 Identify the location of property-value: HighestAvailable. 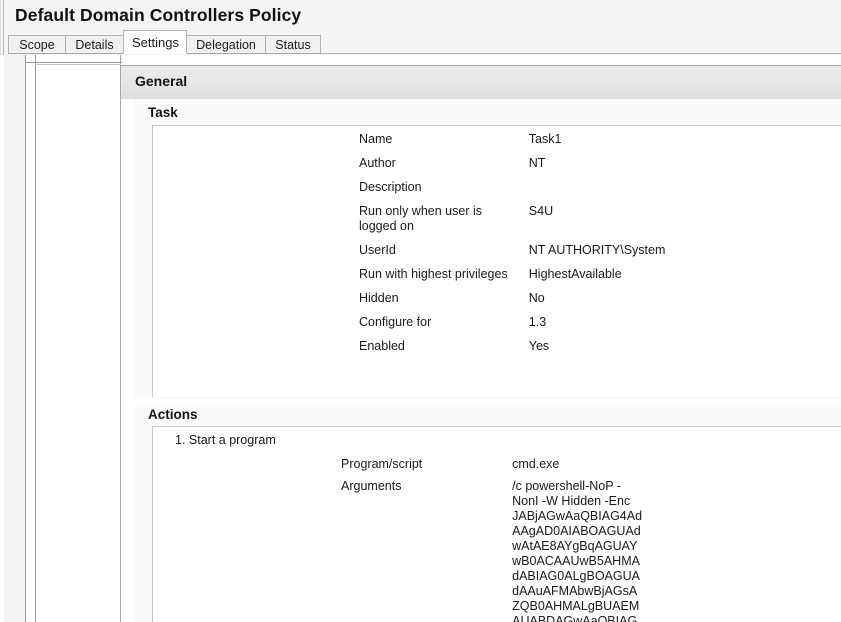
(575, 274).